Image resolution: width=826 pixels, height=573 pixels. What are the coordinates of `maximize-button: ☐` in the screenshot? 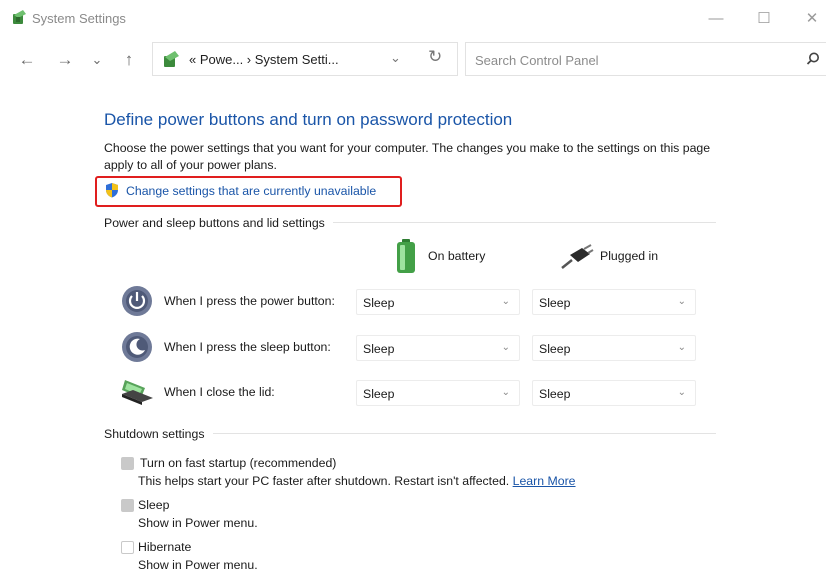 It's located at (764, 18).